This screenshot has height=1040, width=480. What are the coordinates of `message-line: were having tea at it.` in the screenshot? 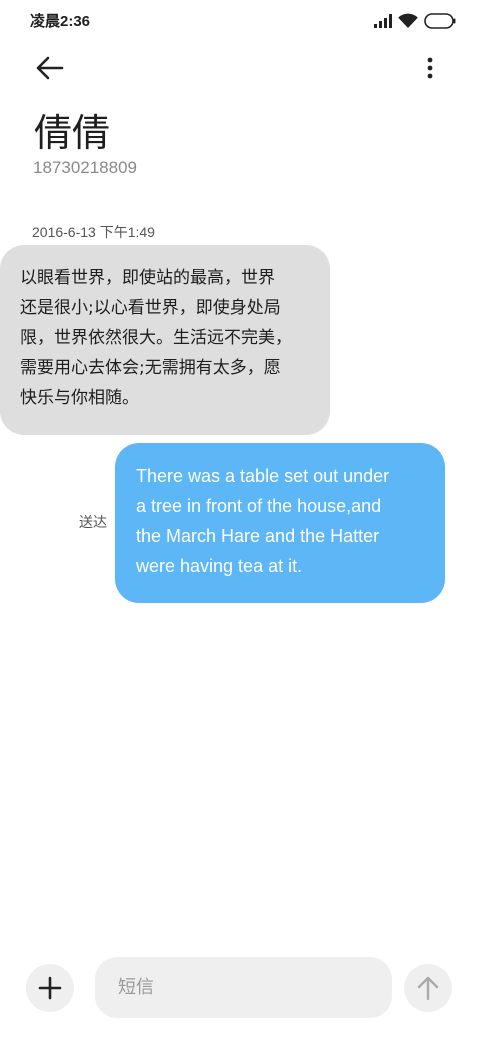 It's located at (219, 566).